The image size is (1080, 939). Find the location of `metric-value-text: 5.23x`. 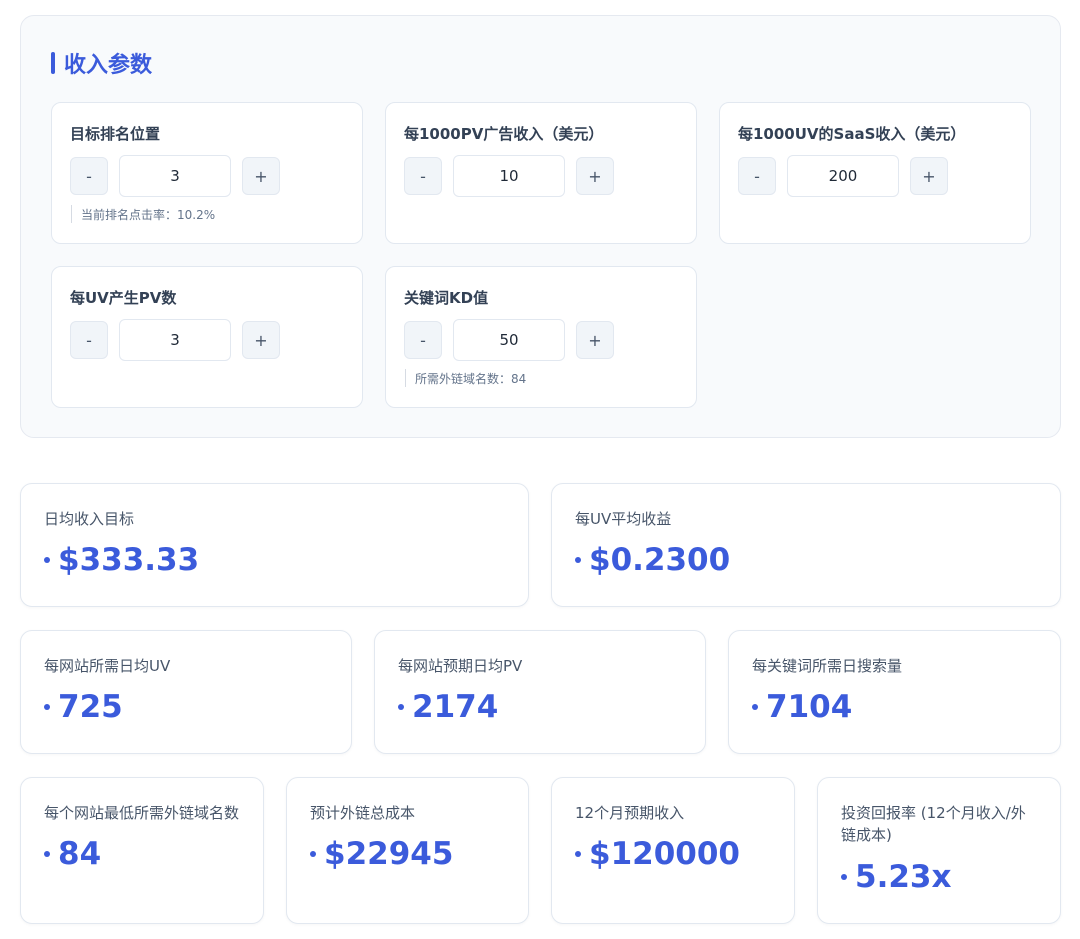

metric-value-text: 5.23x is located at coordinates (903, 877).